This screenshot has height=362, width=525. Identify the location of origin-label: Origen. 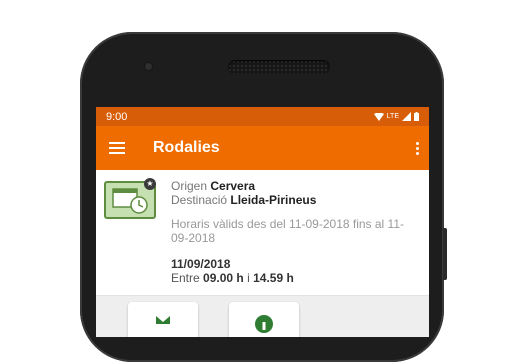
(189, 186).